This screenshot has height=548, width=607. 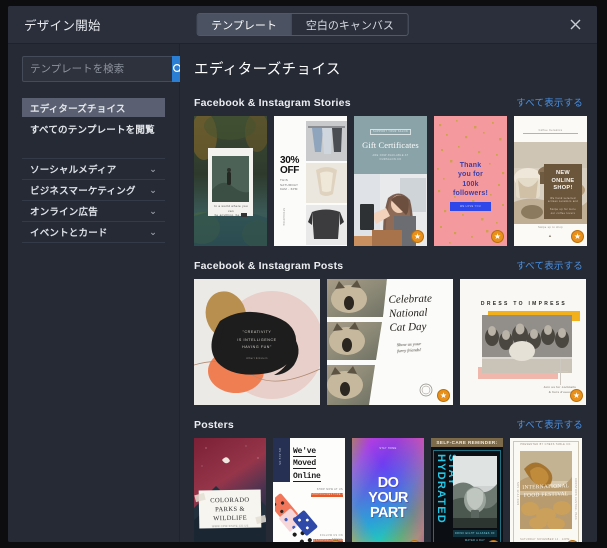 I want to click on sidebar-category-social-media: ソーシャルメディア ⌄, so click(x=93, y=169).